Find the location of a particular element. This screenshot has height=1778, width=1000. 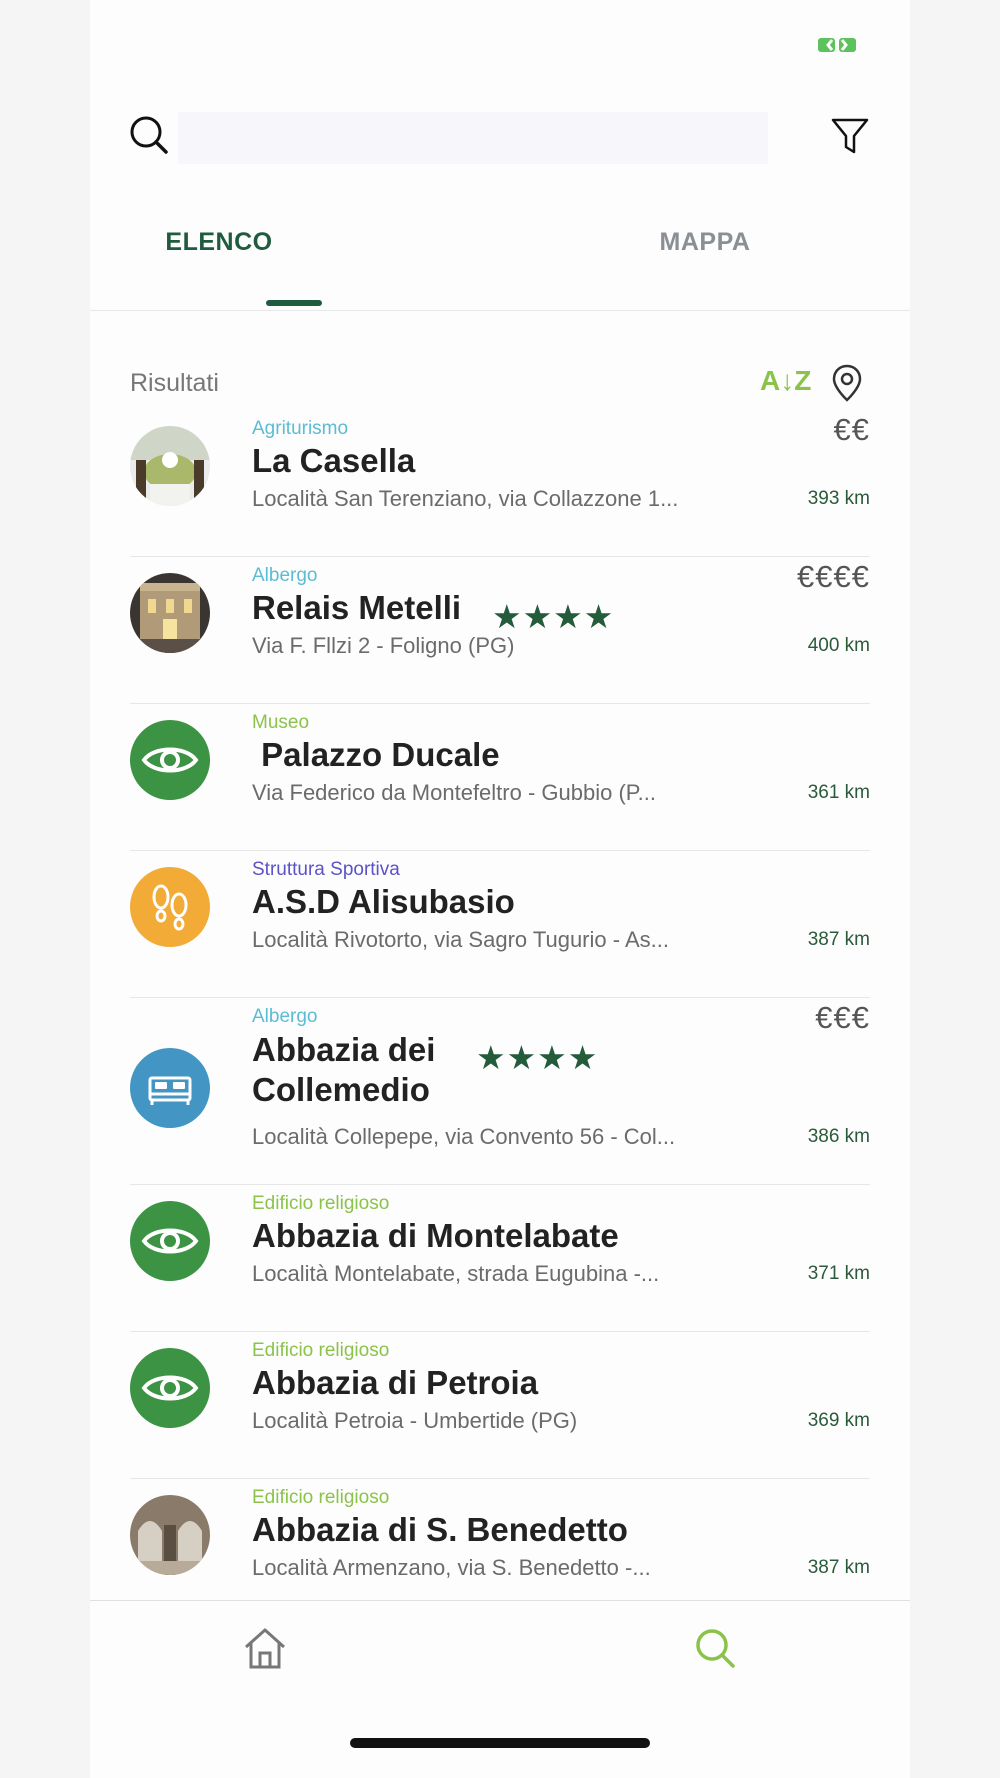

item-price: €€€ is located at coordinates (842, 1017).